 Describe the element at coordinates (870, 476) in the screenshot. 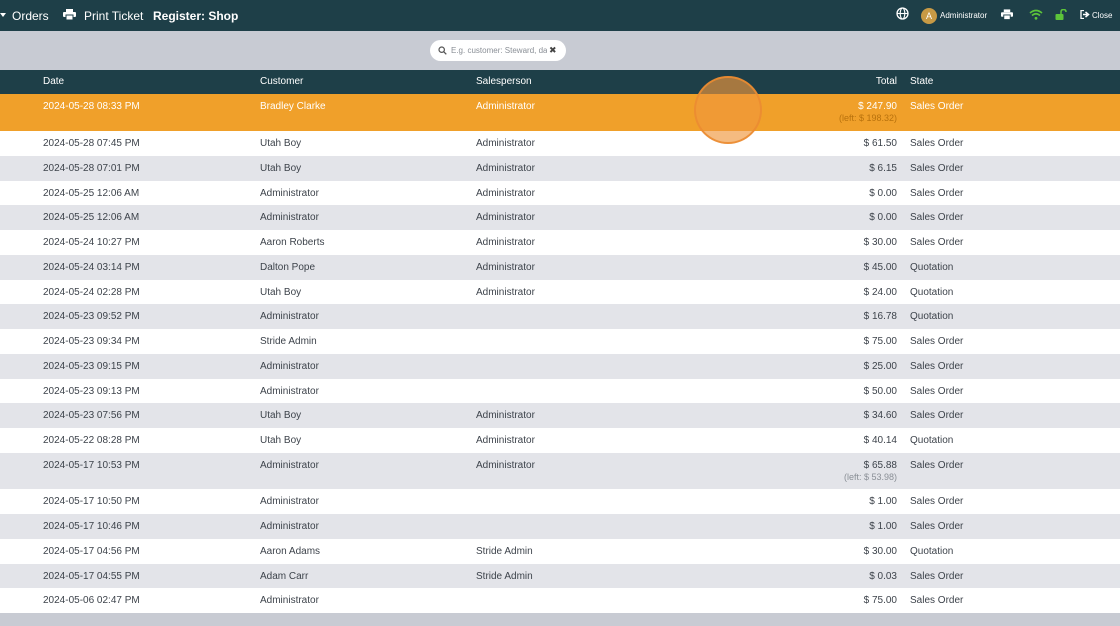

I see `row-amount-left: (left: $ 53.98)` at that location.